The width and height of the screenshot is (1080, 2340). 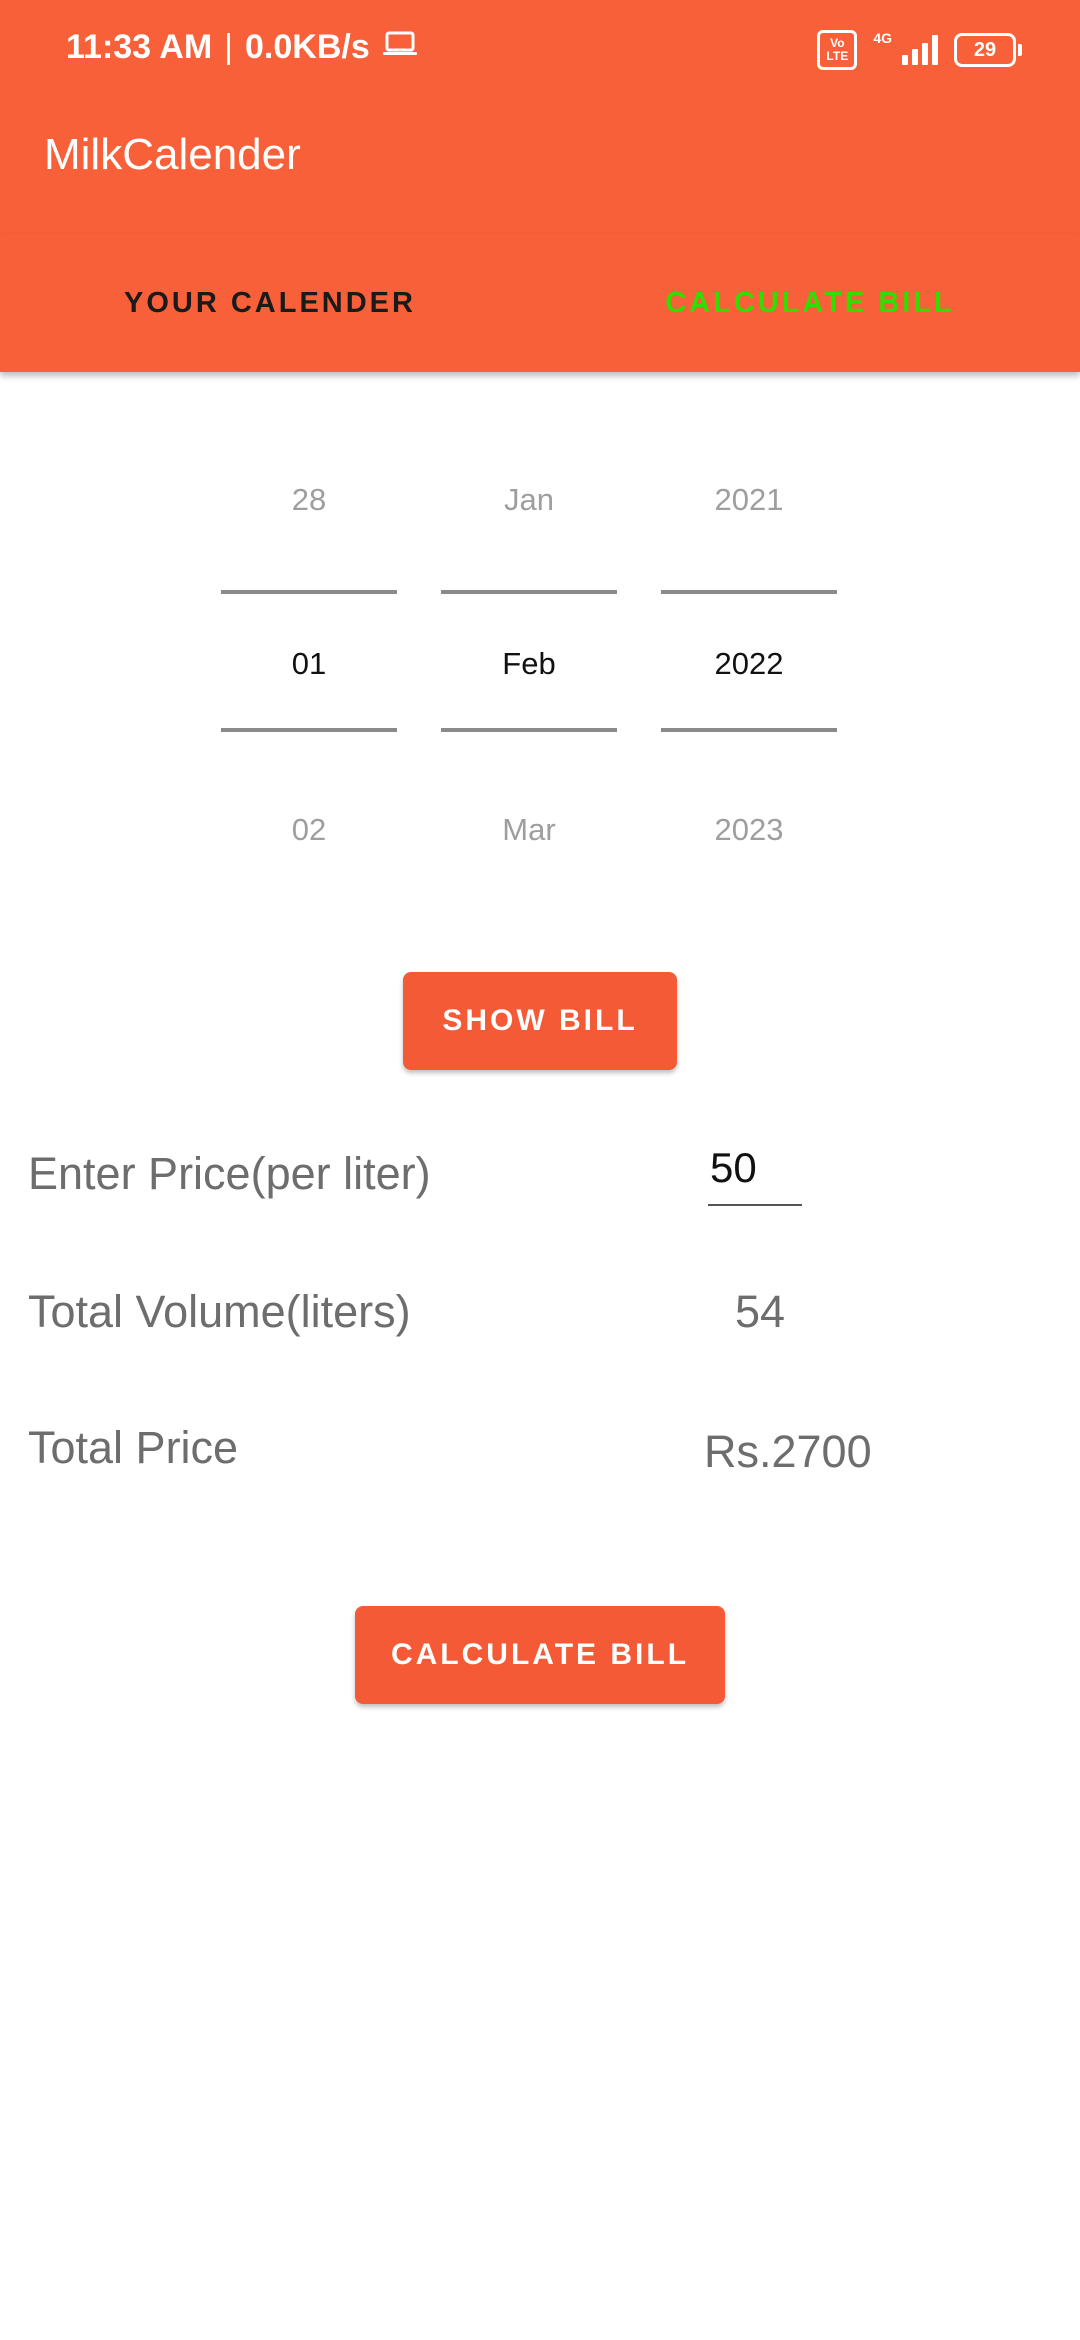 What do you see at coordinates (309, 592) in the screenshot?
I see `day-divider-top` at bounding box center [309, 592].